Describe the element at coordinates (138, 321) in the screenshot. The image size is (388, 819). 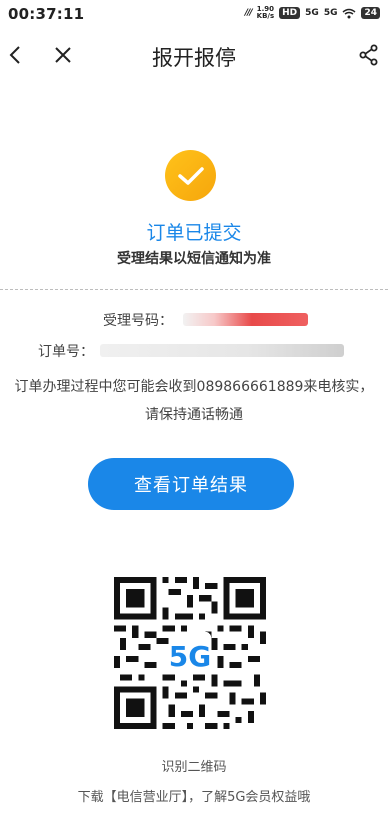
I see `acceptance-number-label: 受理号码：` at that location.